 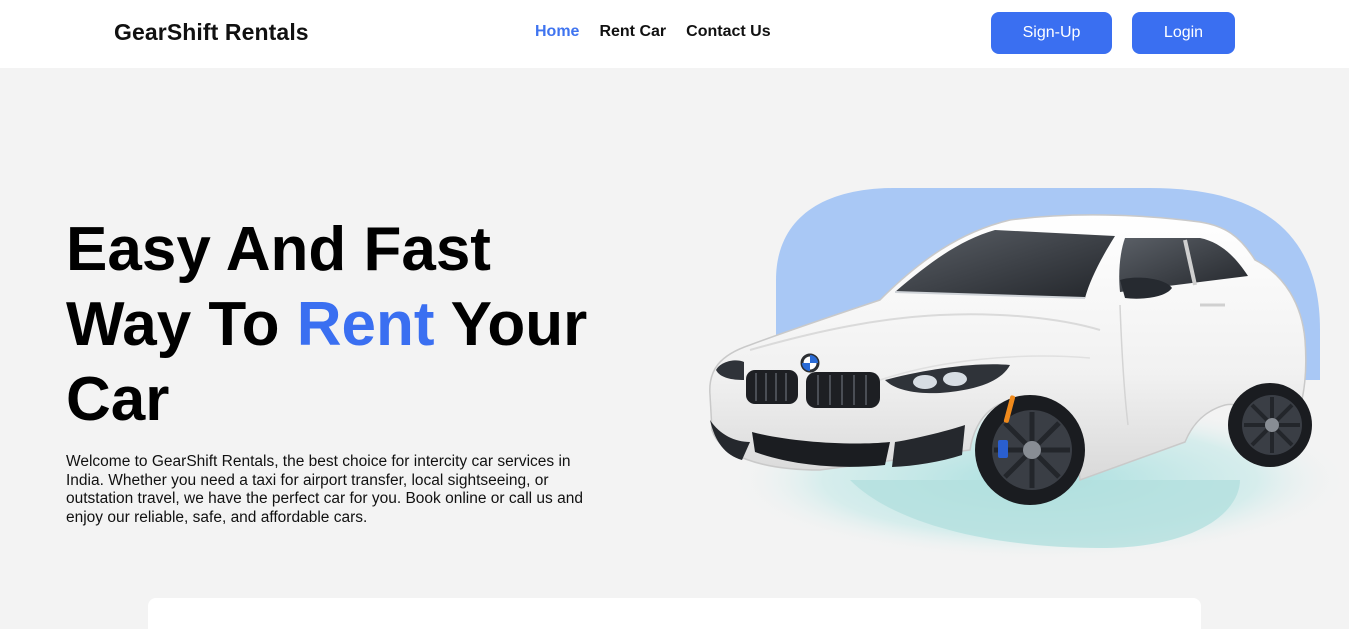 What do you see at coordinates (211, 32) in the screenshot?
I see `brand-logo: GearShift Rentals` at bounding box center [211, 32].